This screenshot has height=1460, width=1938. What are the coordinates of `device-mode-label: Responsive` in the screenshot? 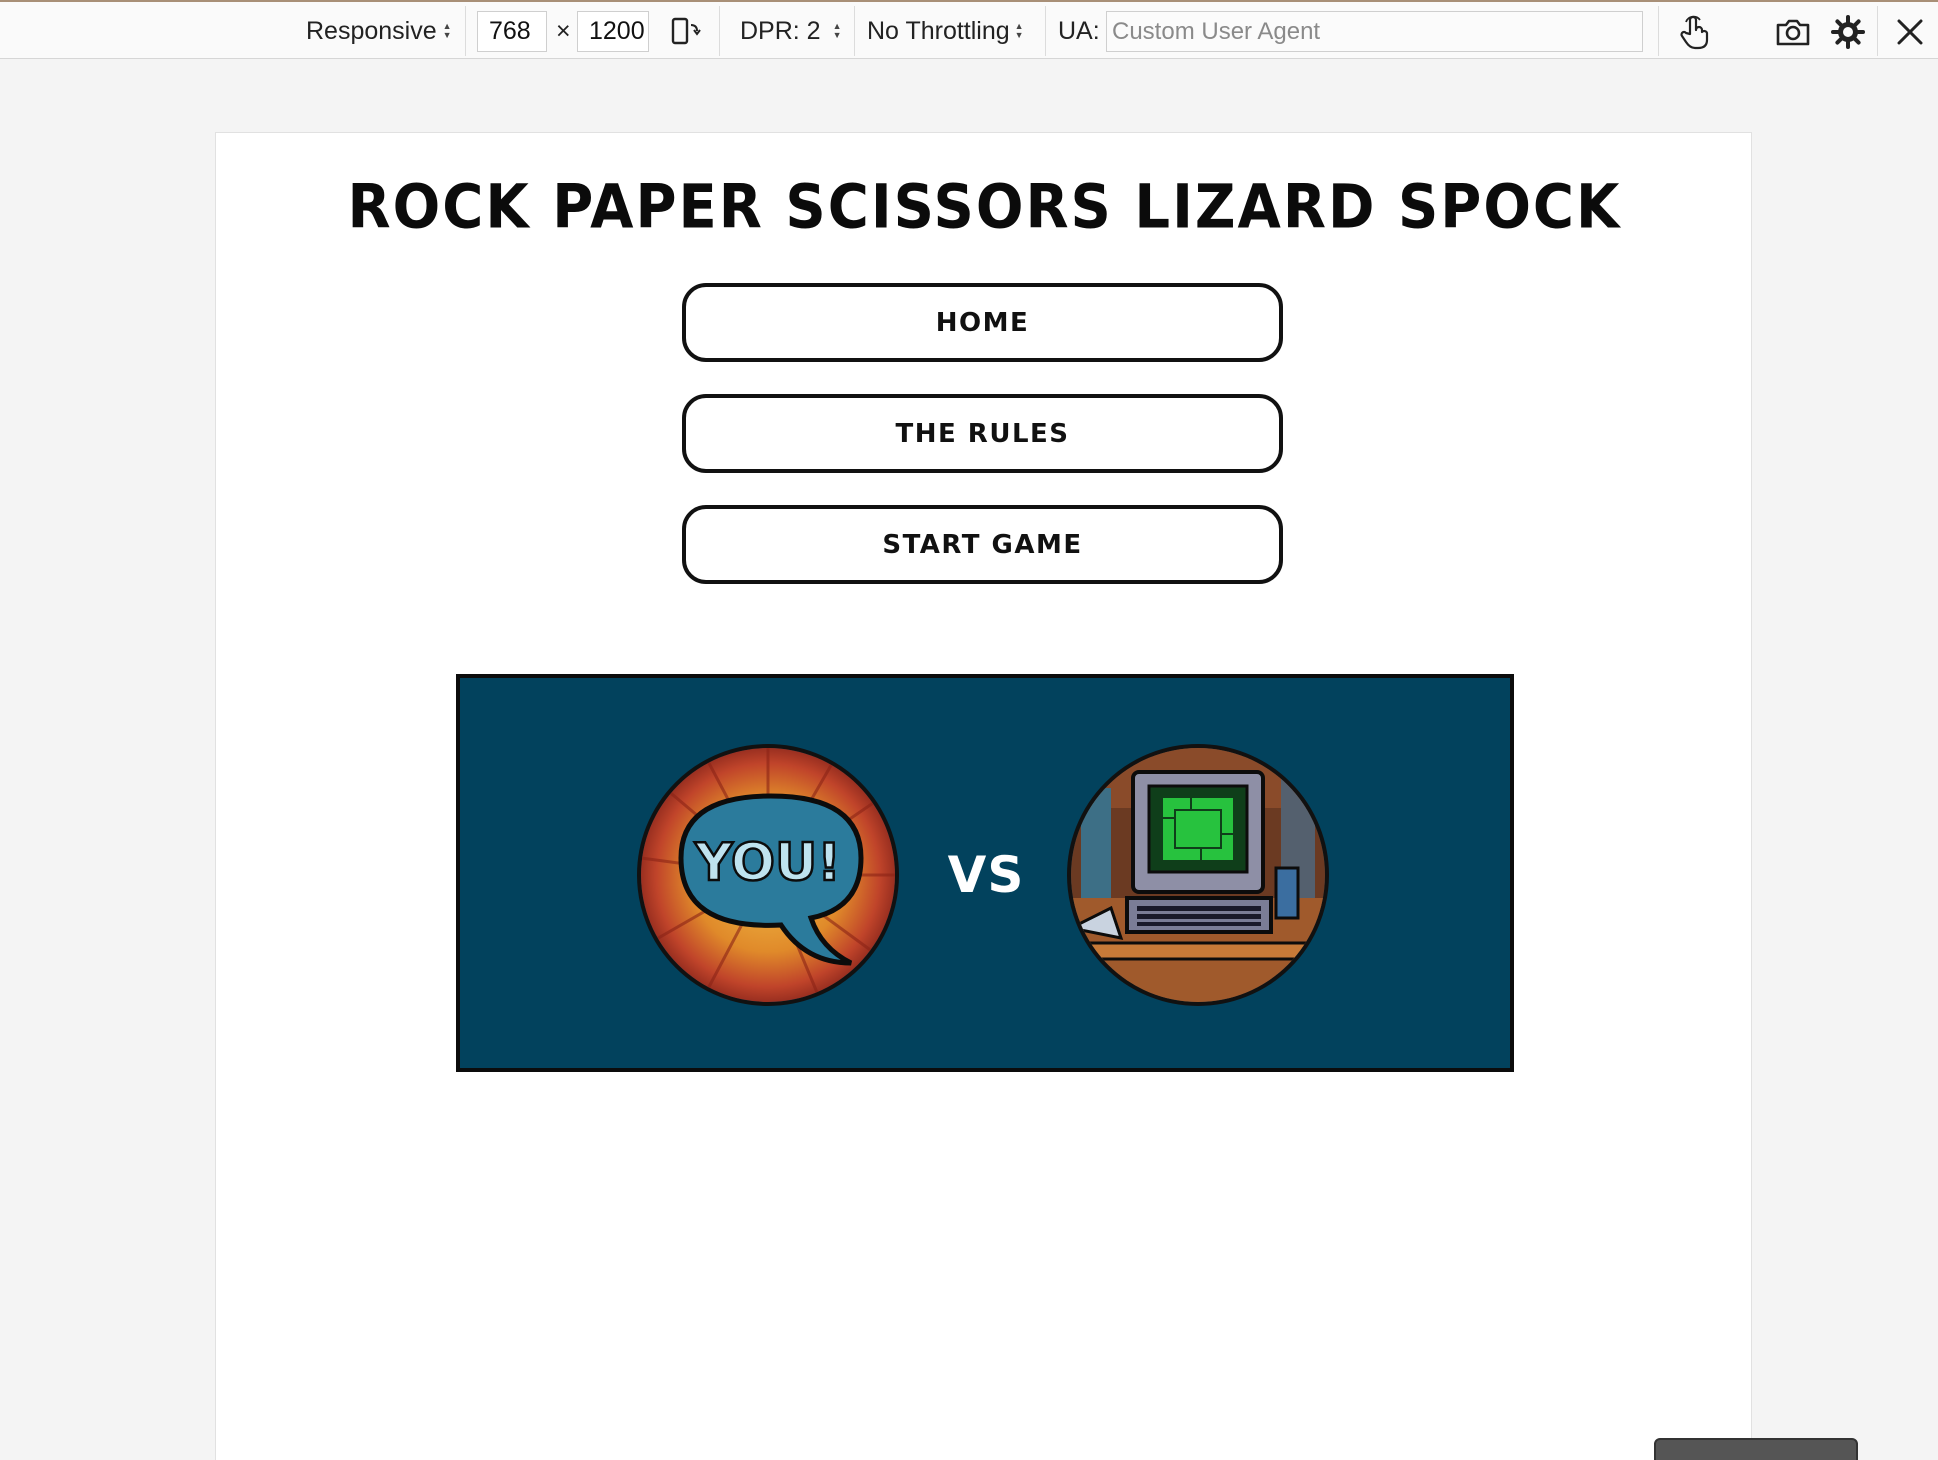 It's located at (371, 30).